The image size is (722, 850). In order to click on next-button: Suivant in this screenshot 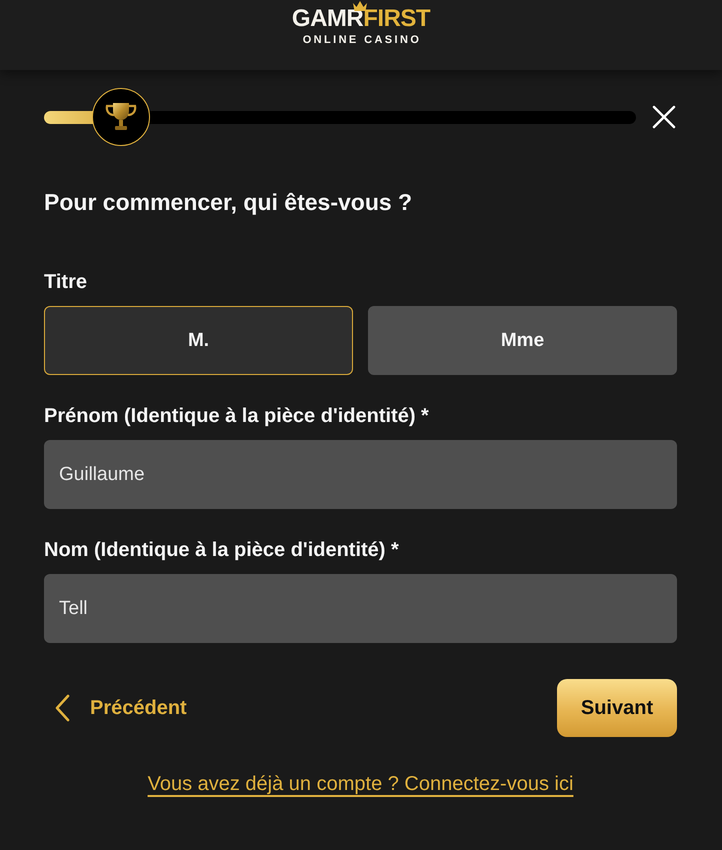, I will do `click(617, 708)`.